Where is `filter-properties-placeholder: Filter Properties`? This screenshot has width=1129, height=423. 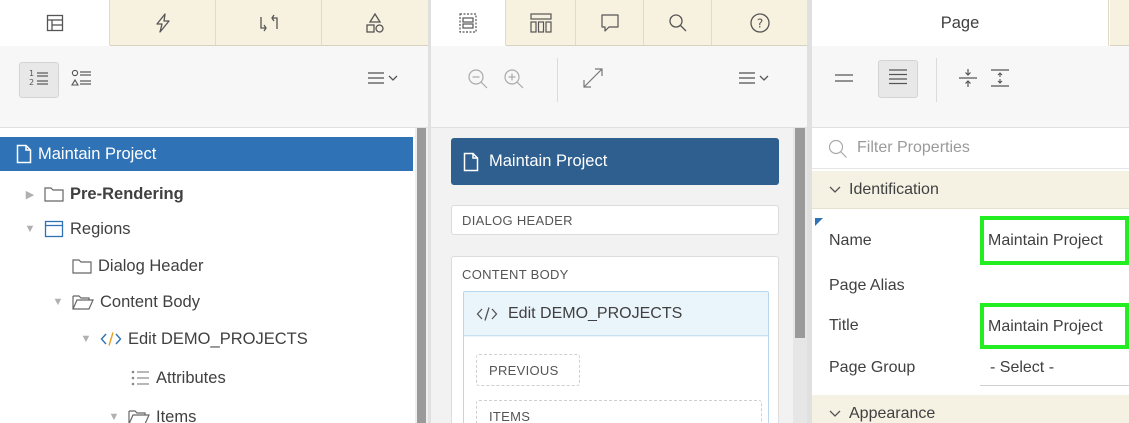 filter-properties-placeholder: Filter Properties is located at coordinates (913, 147).